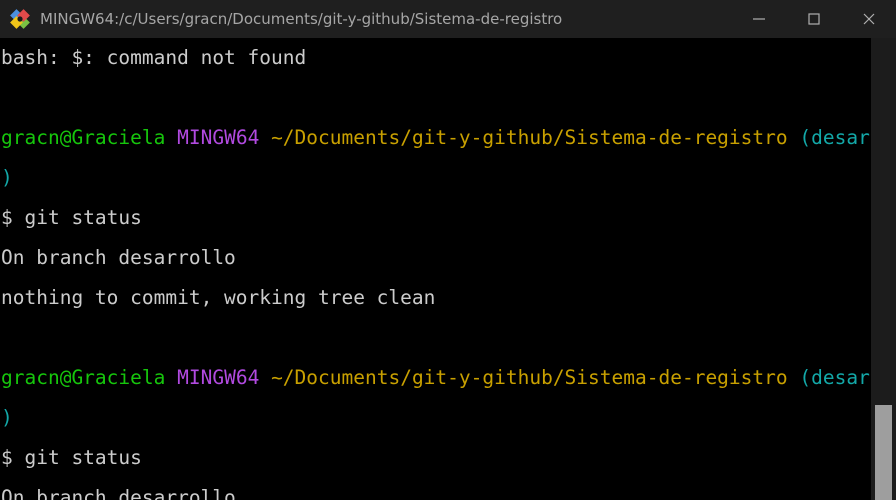 The width and height of the screenshot is (896, 500). Describe the element at coordinates (883, 269) in the screenshot. I see `terminal-scrollbar` at that location.